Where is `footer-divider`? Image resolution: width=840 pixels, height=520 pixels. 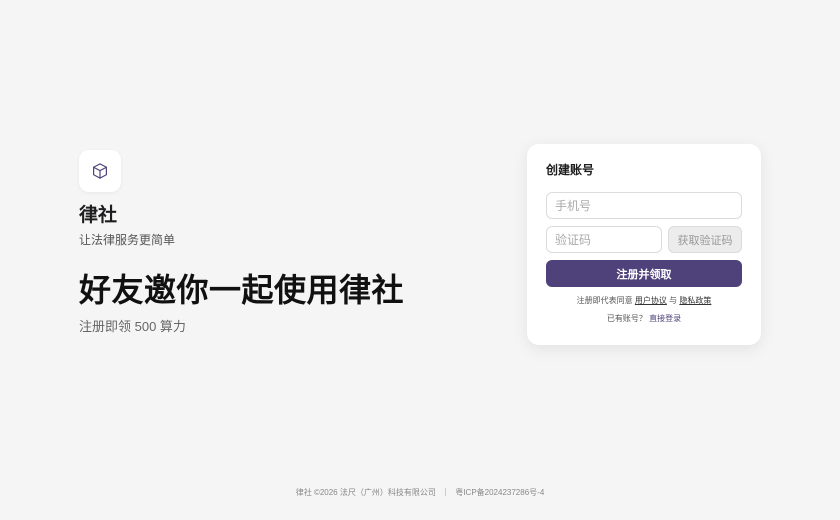
footer-divider is located at coordinates (446, 492).